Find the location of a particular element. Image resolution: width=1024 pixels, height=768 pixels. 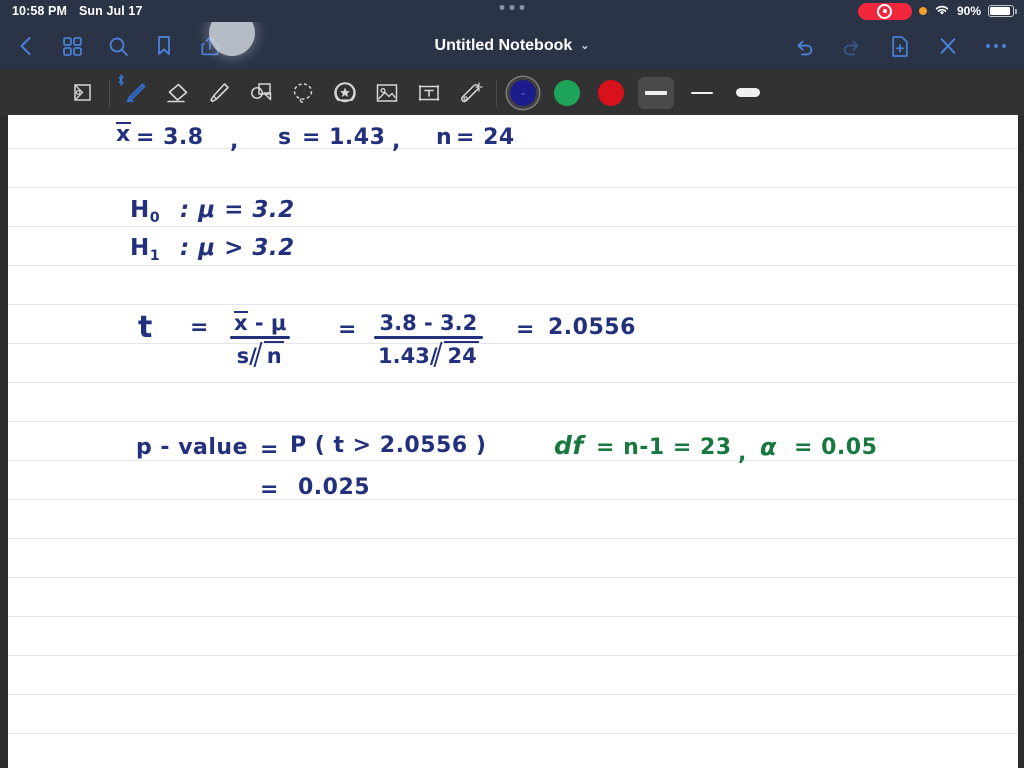

note-t-result: 2.0556 is located at coordinates (592, 327).